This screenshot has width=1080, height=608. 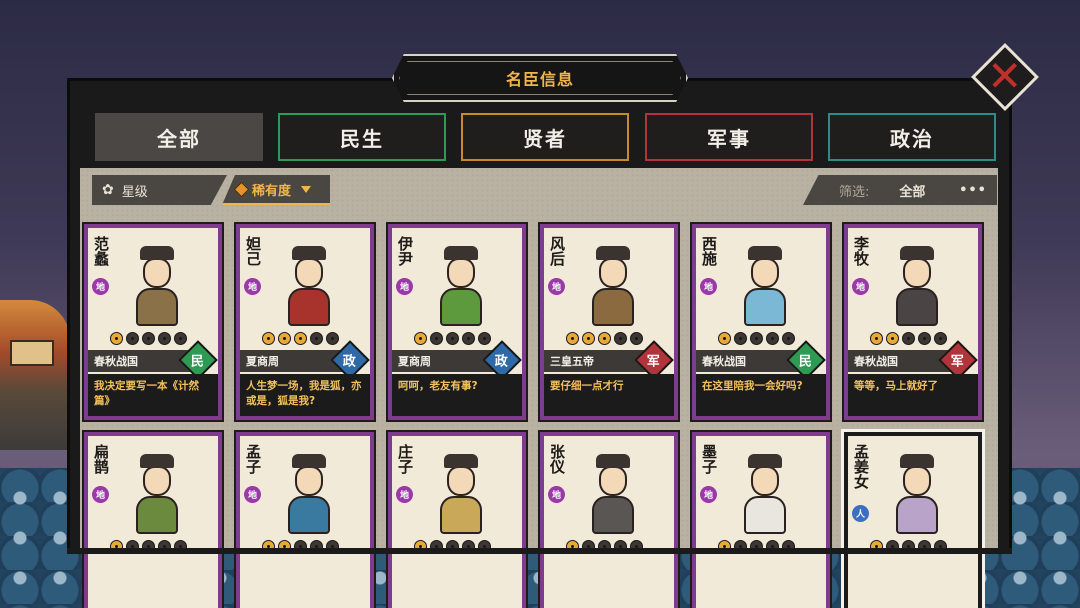 What do you see at coordinates (272, 191) in the screenshot?
I see `sort-rarity-label: 稀有度` at bounding box center [272, 191].